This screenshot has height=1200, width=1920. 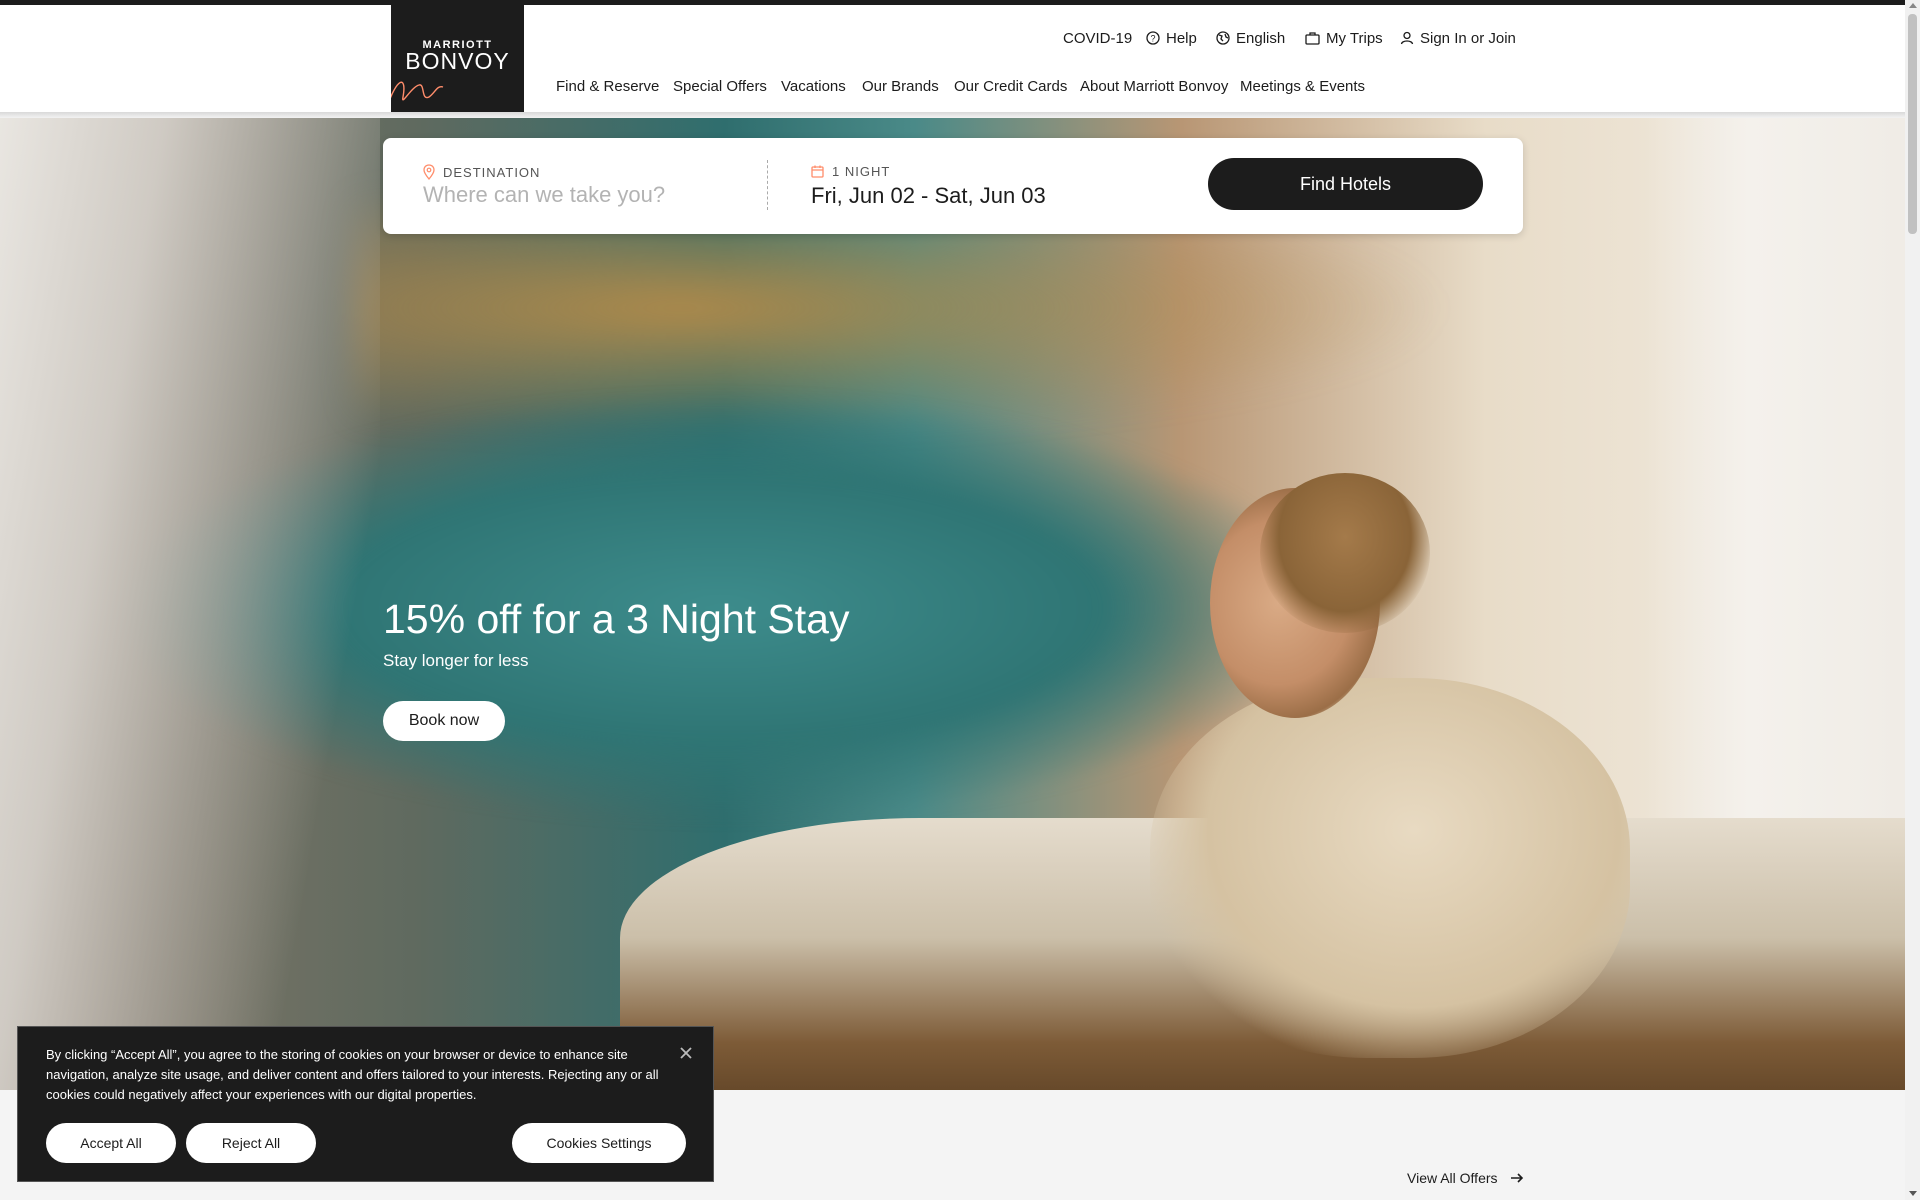 What do you see at coordinates (456, 660) in the screenshot?
I see `promo-subtitle: Stay longer for less` at bounding box center [456, 660].